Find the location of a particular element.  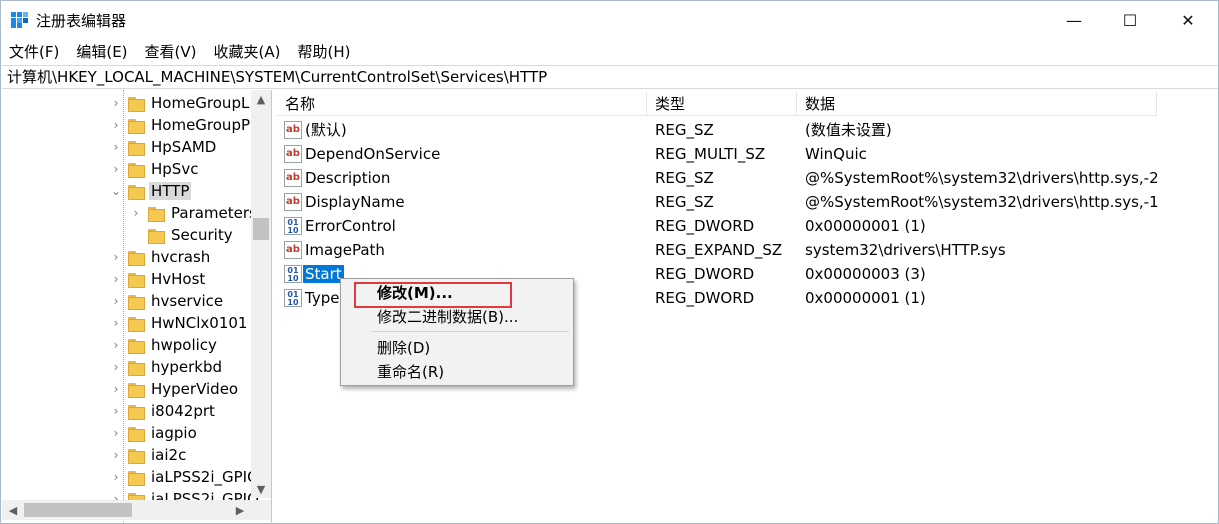

menu-view: 查看(V) is located at coordinates (171, 51).